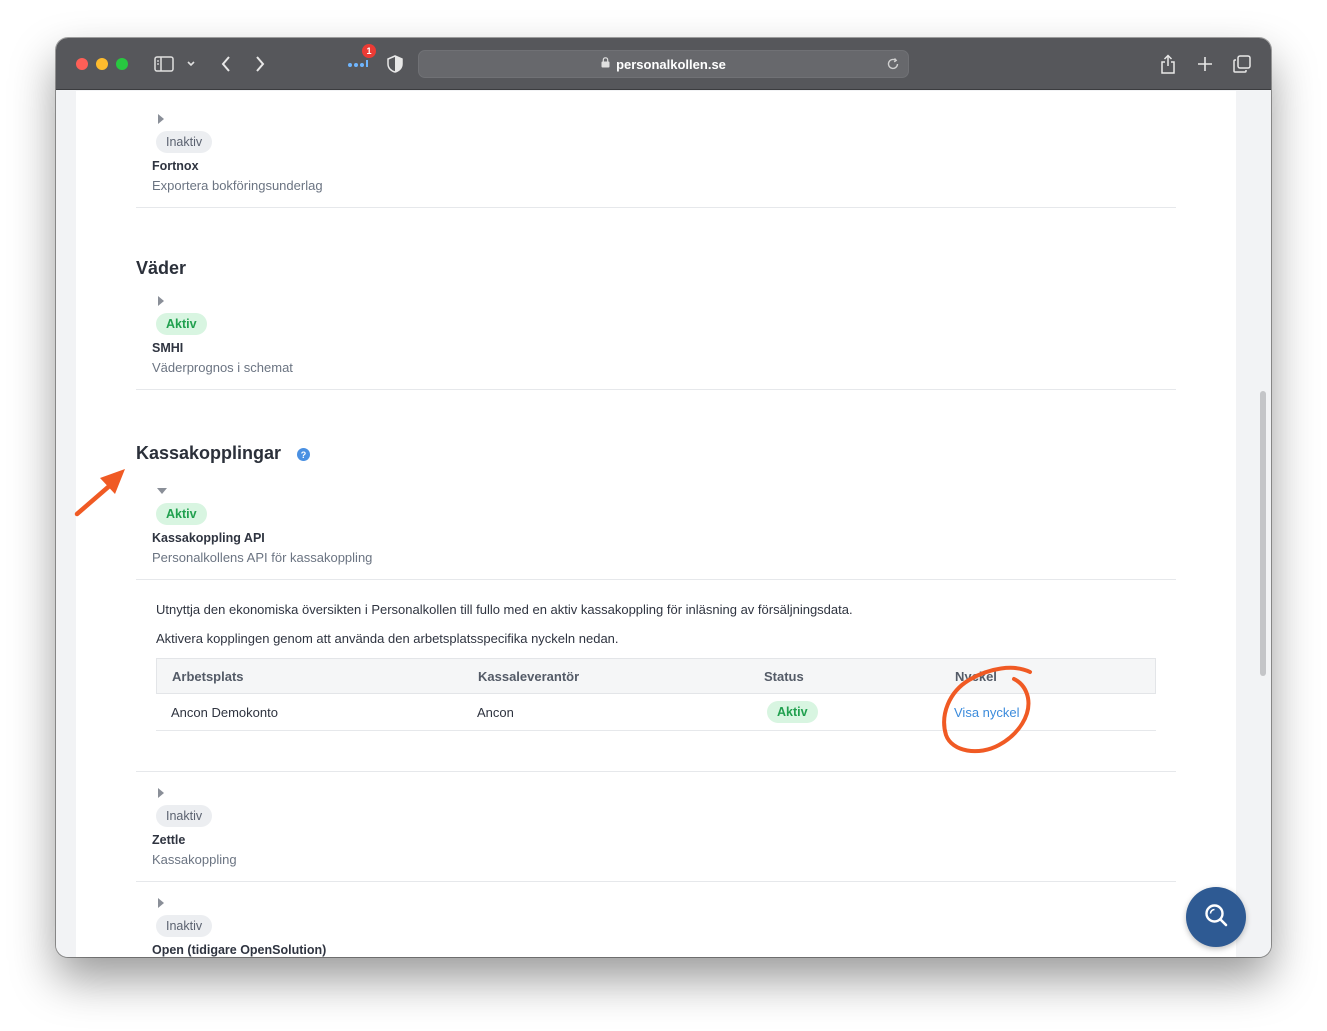  Describe the element at coordinates (784, 676) in the screenshot. I see `column-header-status: Status` at that location.